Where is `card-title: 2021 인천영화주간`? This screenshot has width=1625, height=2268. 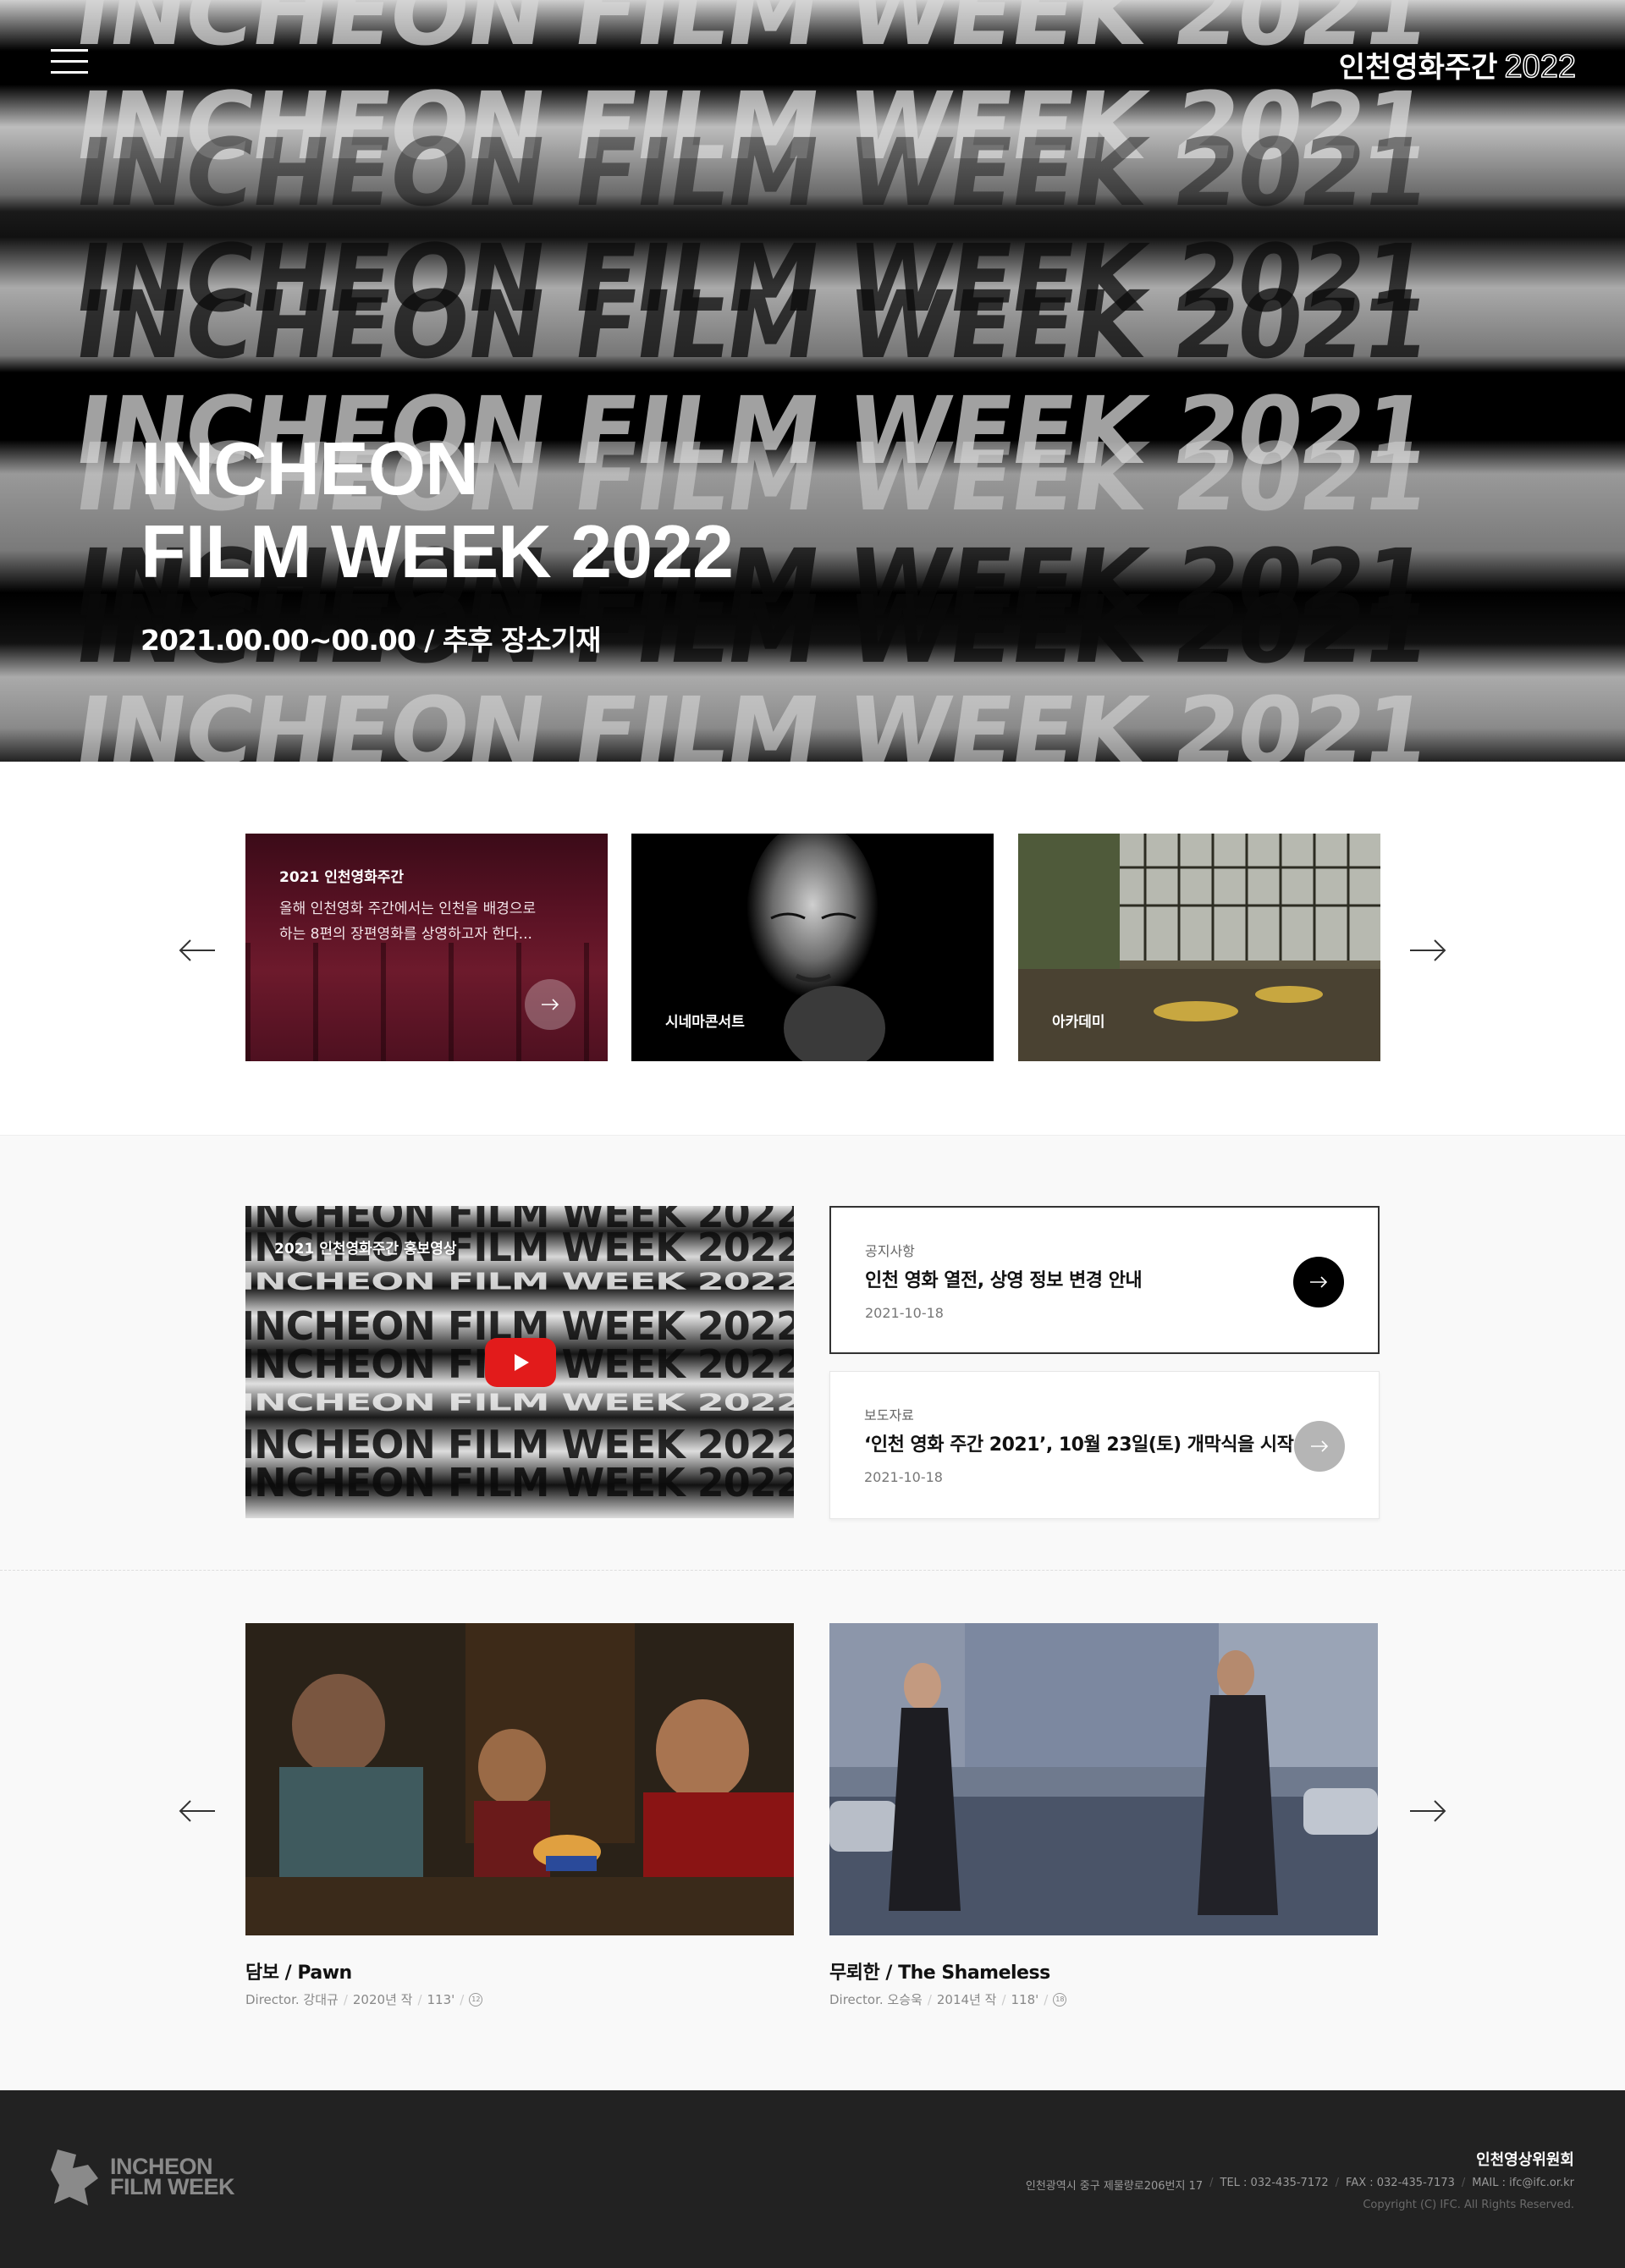 card-title: 2021 인천영화주간 is located at coordinates (342, 877).